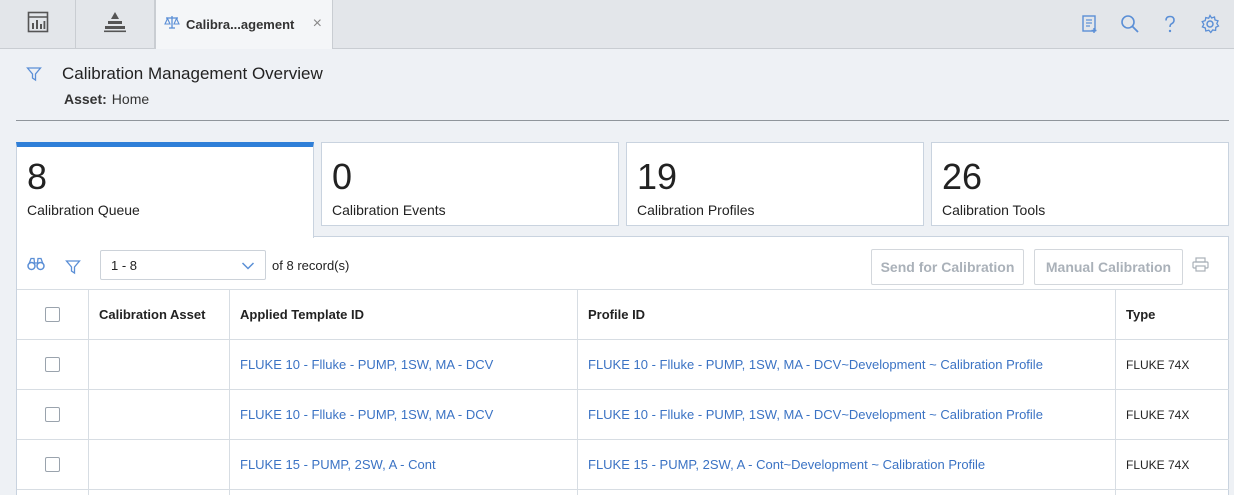 The image size is (1234, 495). Describe the element at coordinates (36, 264) in the screenshot. I see `binoculars-icon` at that location.